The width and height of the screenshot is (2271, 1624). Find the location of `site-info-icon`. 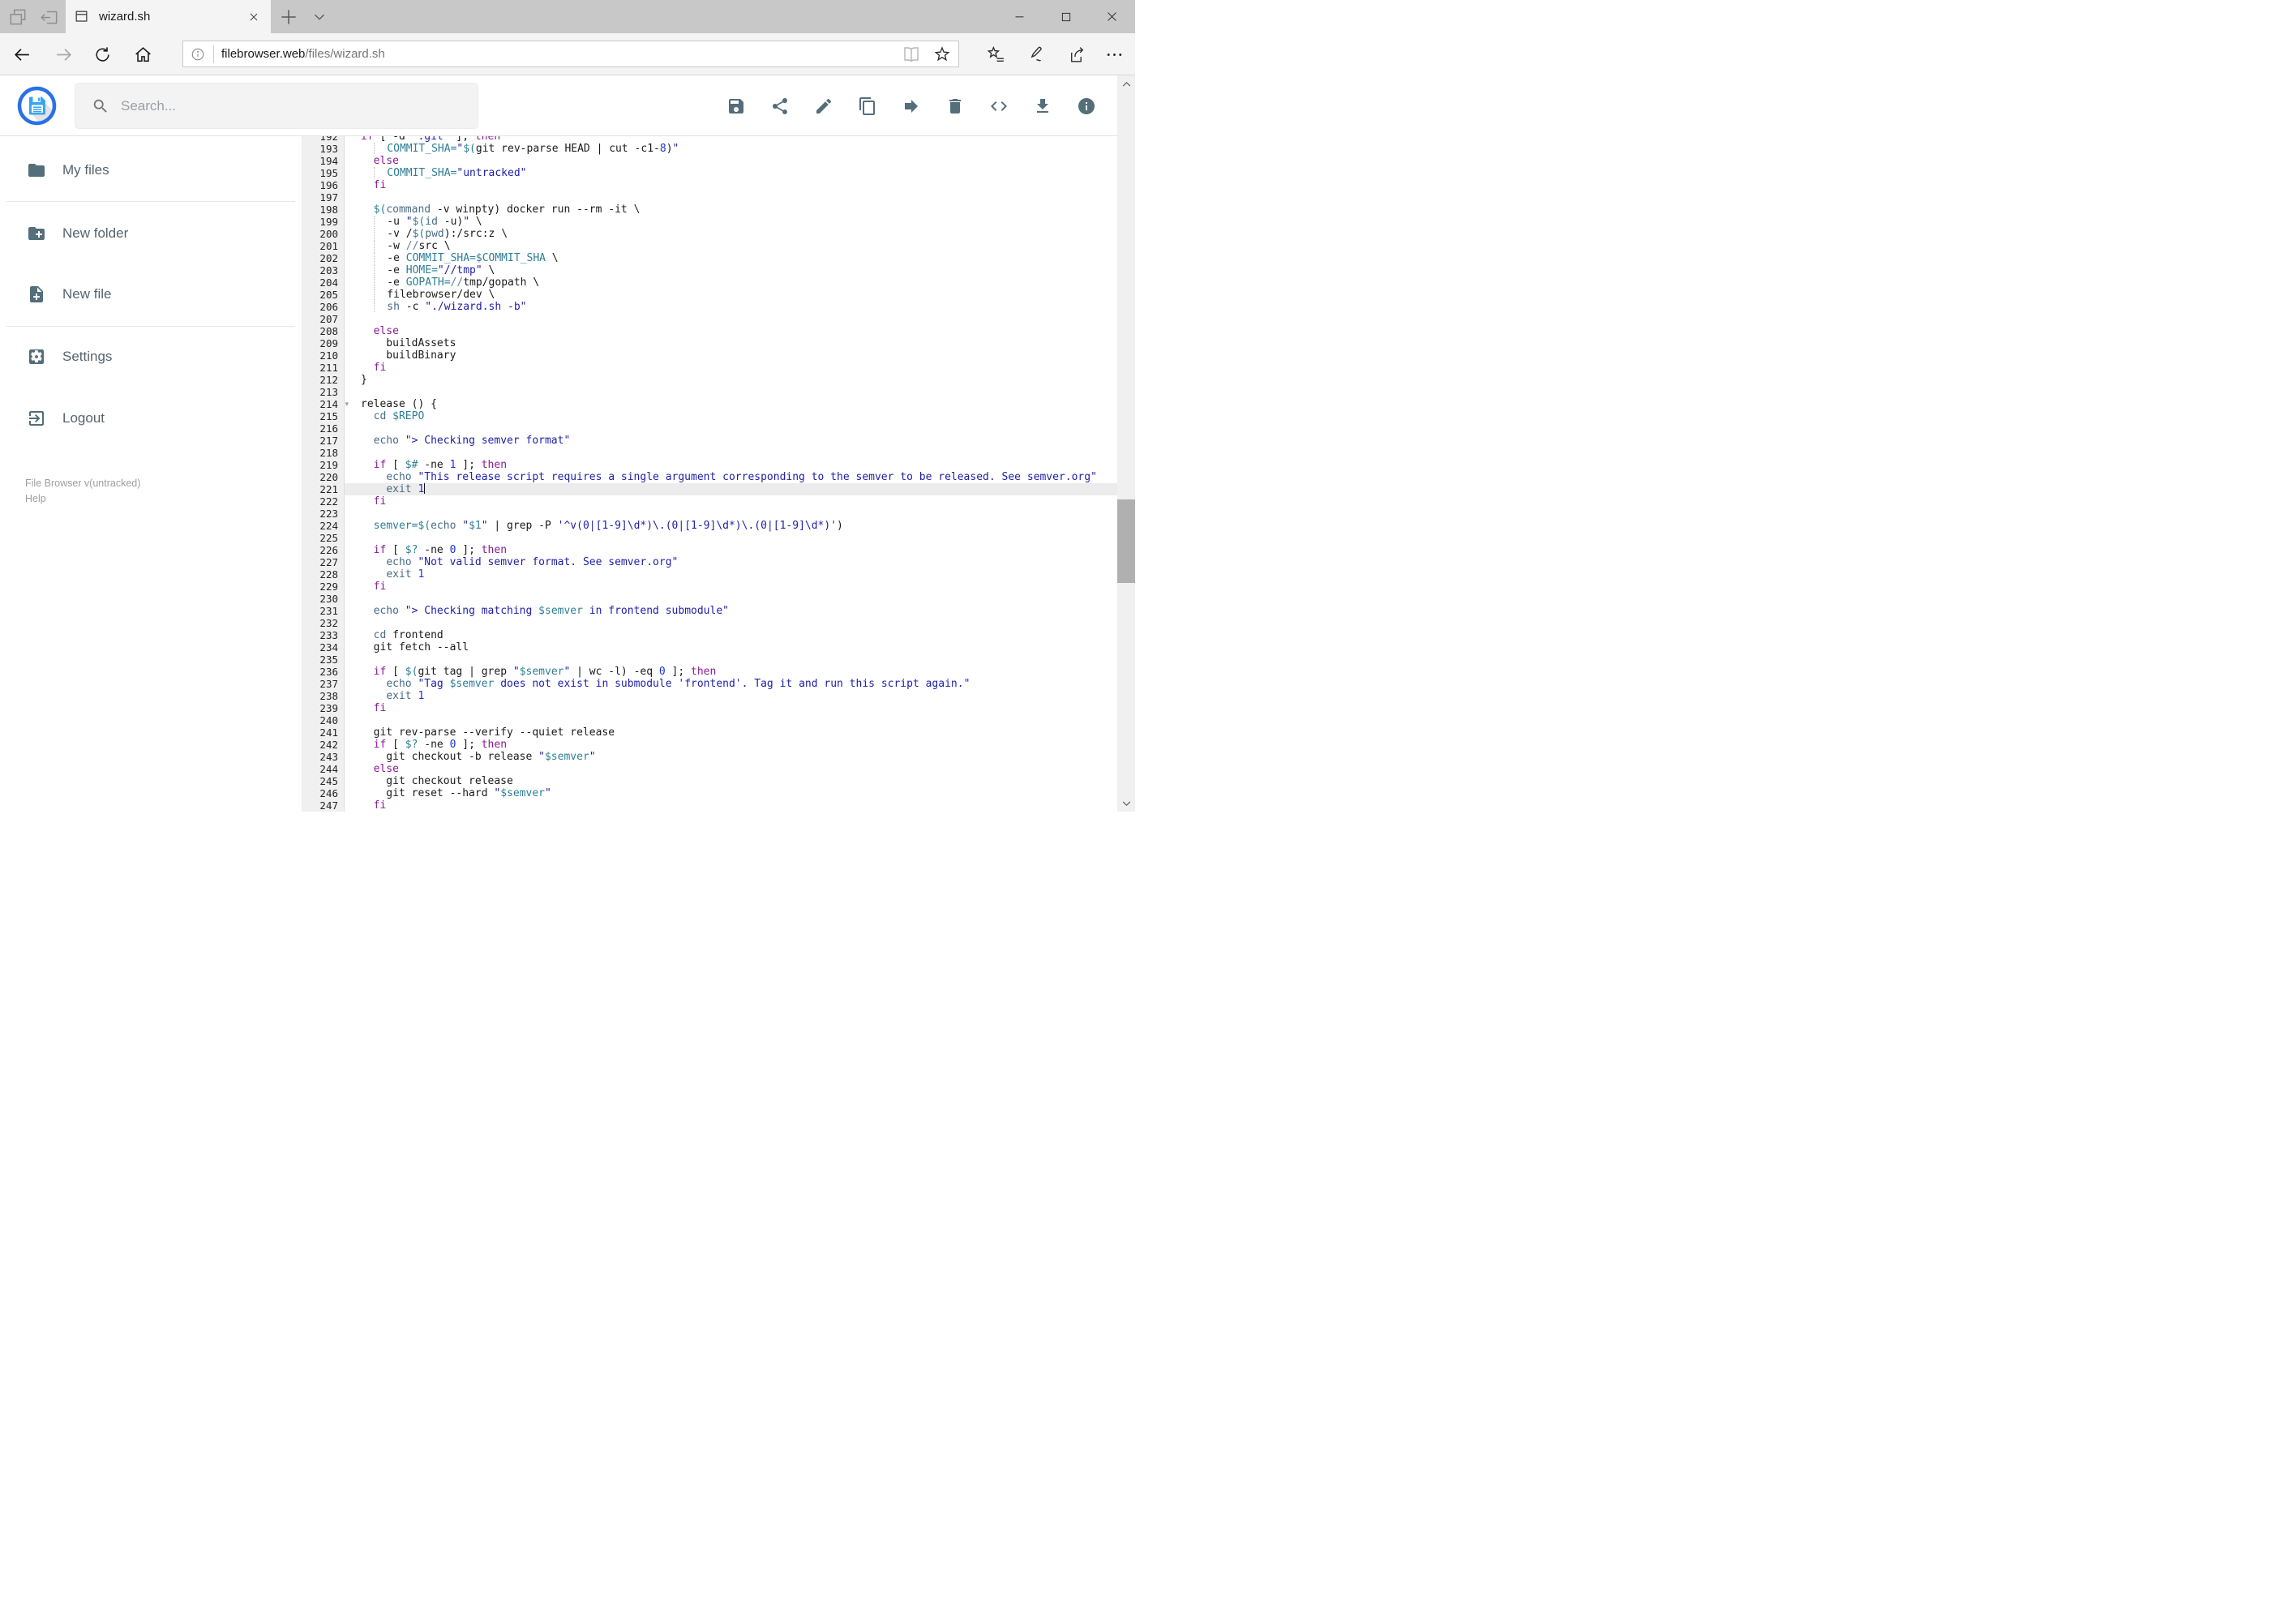

site-info-icon is located at coordinates (198, 55).